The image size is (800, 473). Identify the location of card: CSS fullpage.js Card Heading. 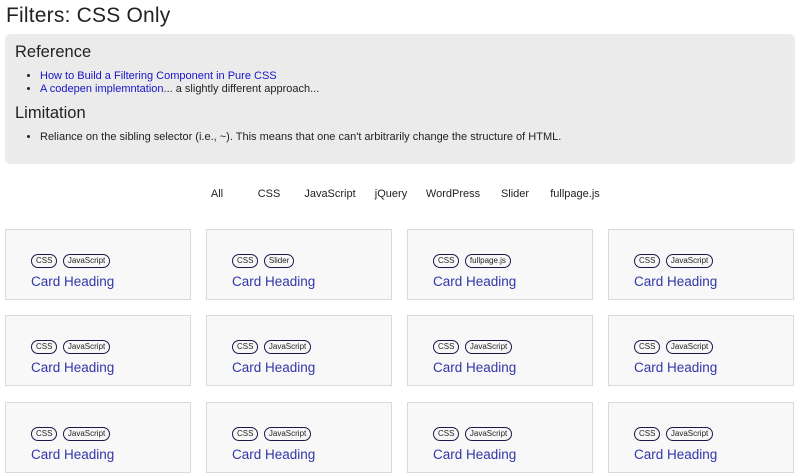
(500, 264).